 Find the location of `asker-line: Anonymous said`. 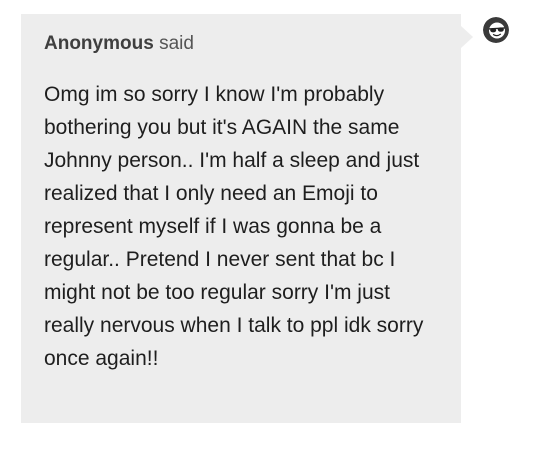

asker-line: Anonymous said is located at coordinates (241, 44).